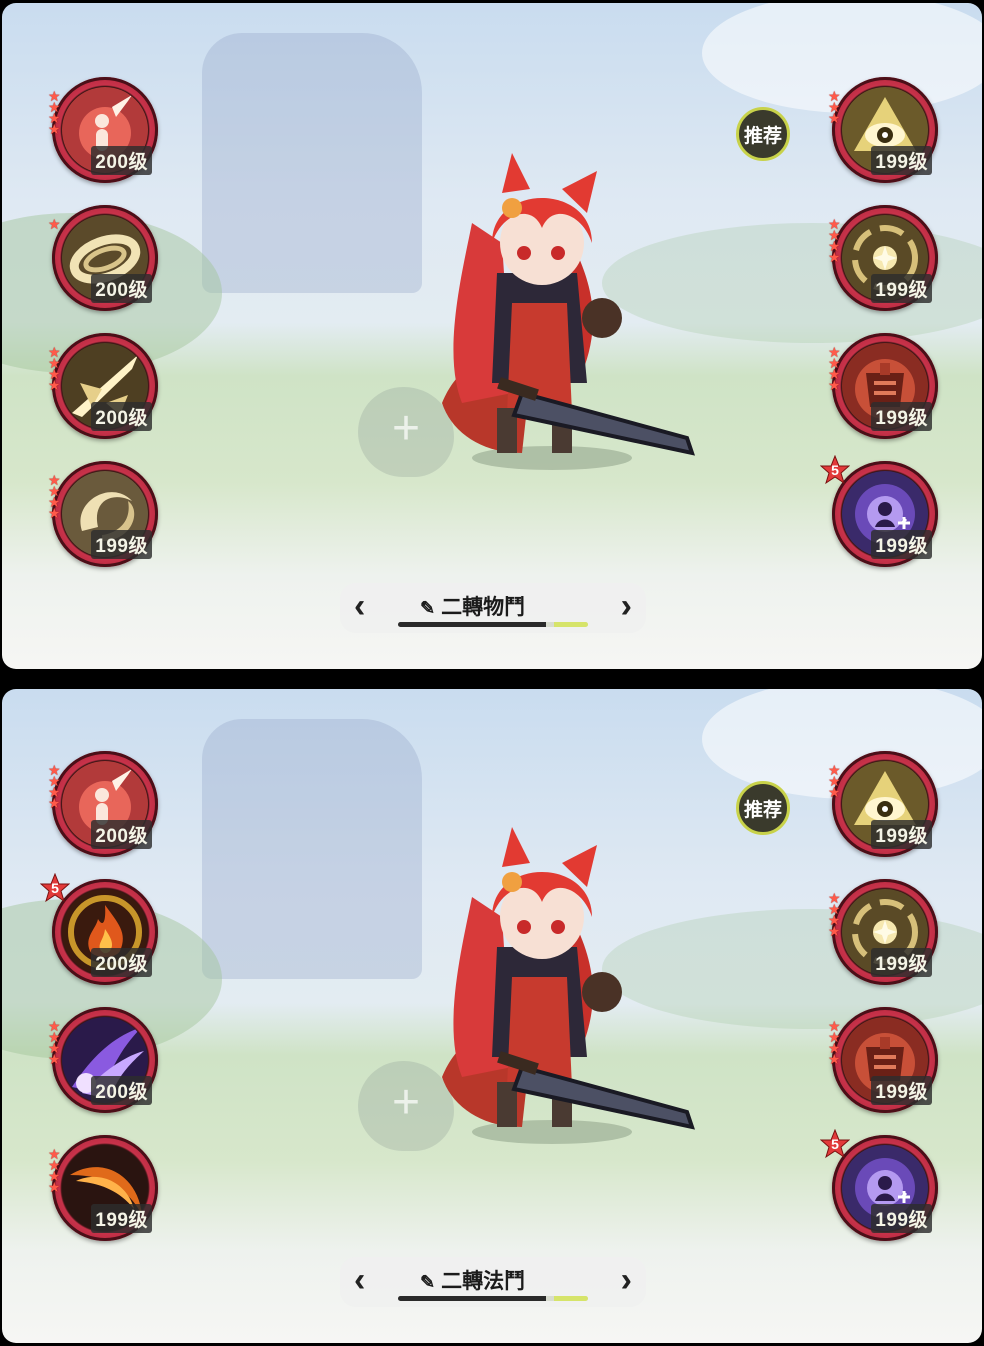 The image size is (984, 1346). I want to click on skill-slot-left-2: 5 200级, so click(98, 928).